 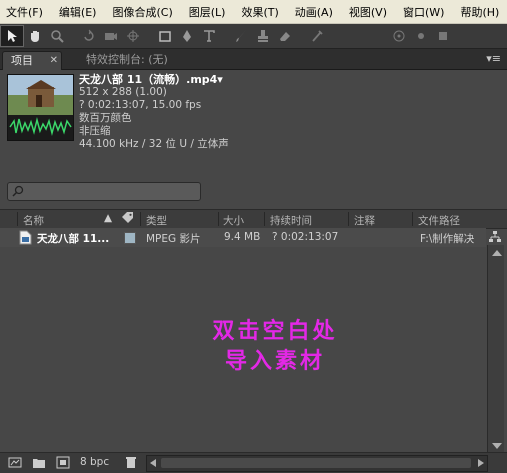 I want to click on import-hint-overlay: 双击空白处 导入素材, so click(x=275, y=346).